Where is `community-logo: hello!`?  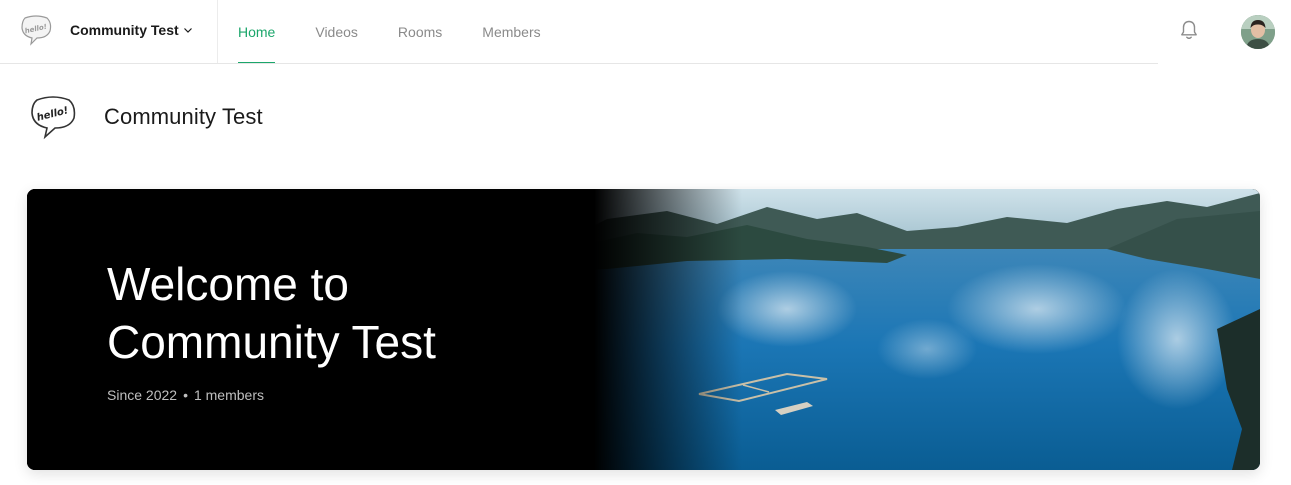
community-logo: hello! is located at coordinates (53, 117).